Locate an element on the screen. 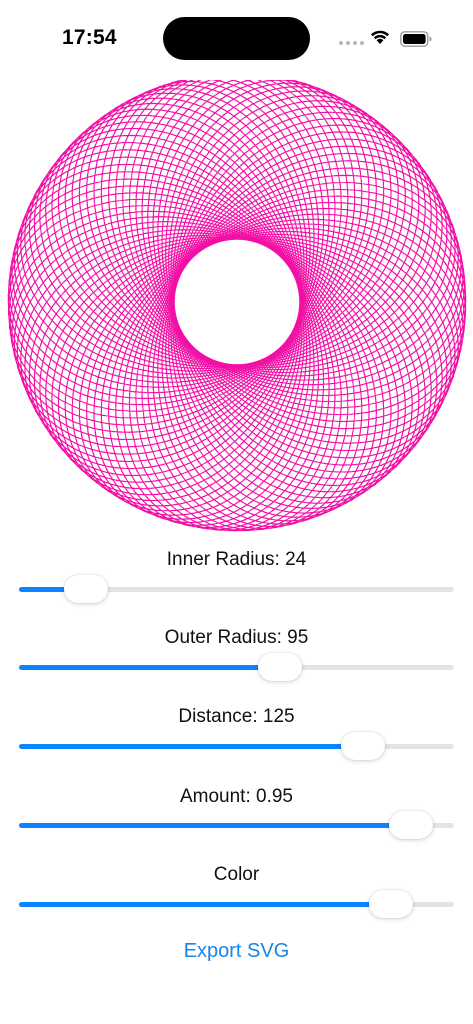 The width and height of the screenshot is (473, 1024). amount-slider is located at coordinates (236, 825).